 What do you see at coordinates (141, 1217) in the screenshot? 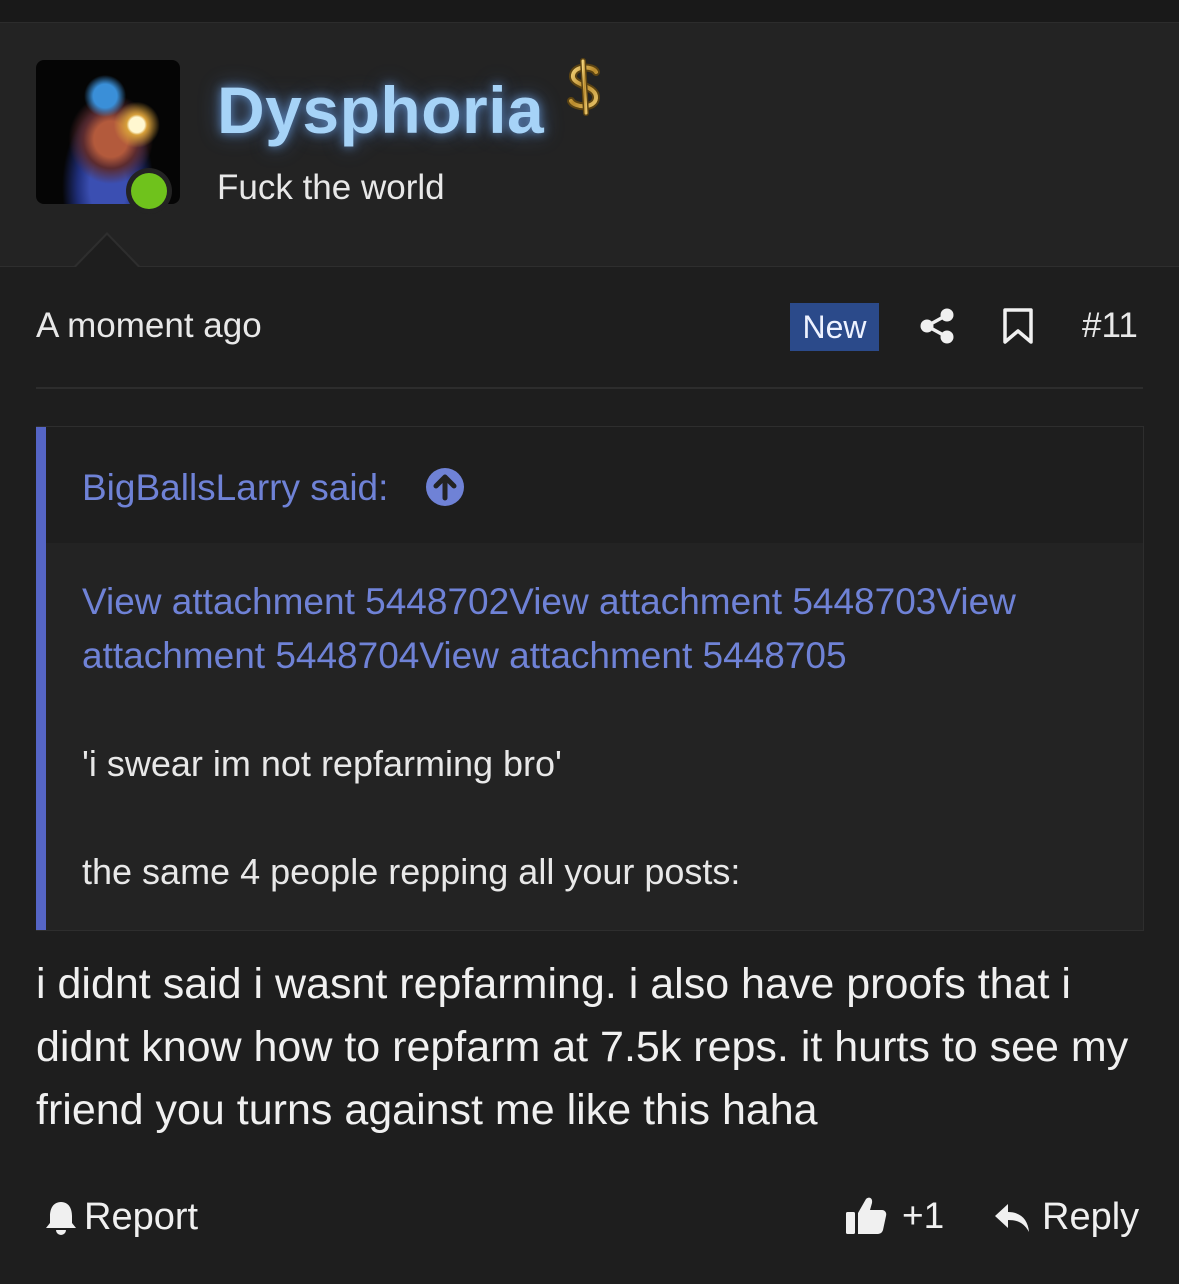
I see `report-label: Report` at bounding box center [141, 1217].